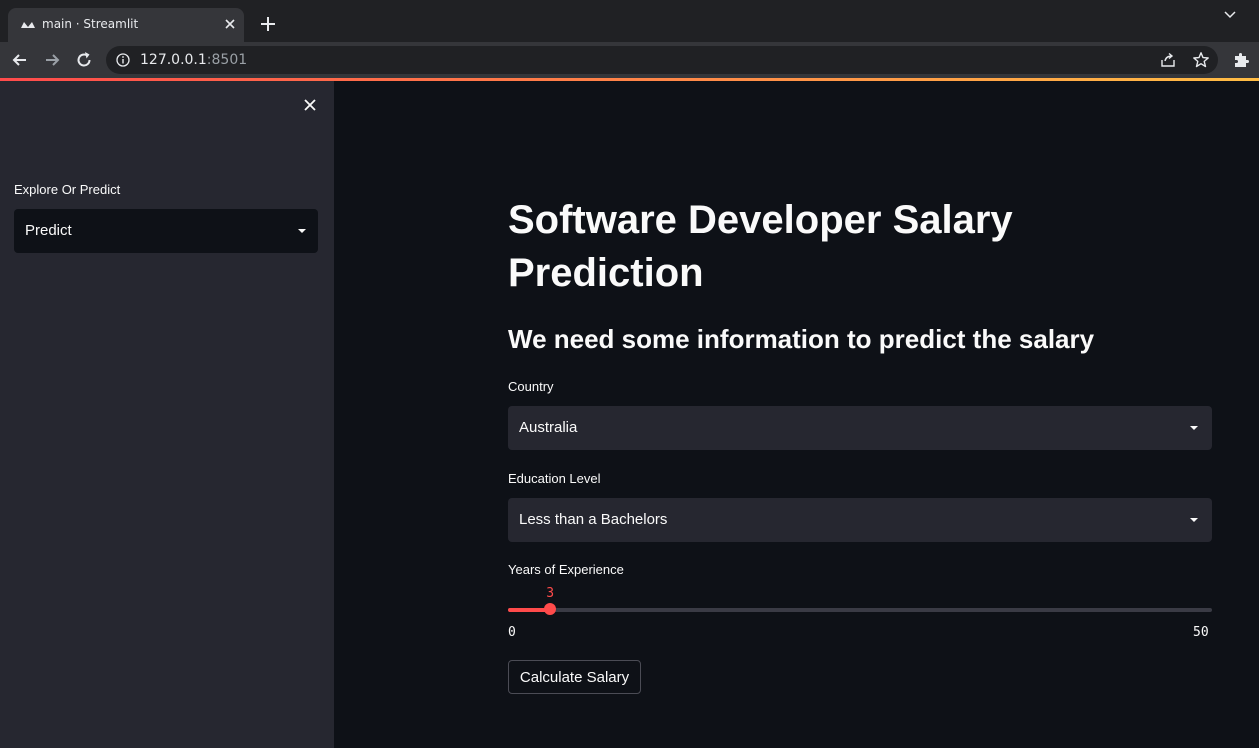 The image size is (1259, 748). I want to click on url-text: 127.0.0.1:8501, so click(193, 60).